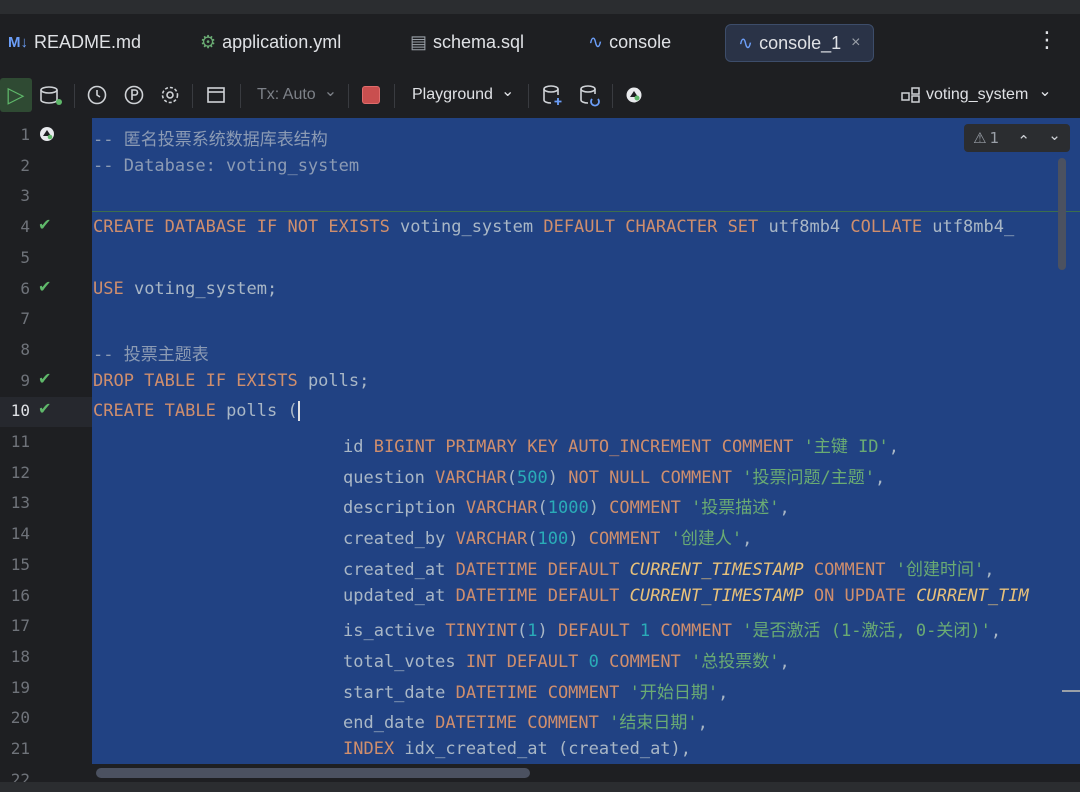  What do you see at coordinates (18, 42) in the screenshot?
I see `markdown-icon: M↓` at bounding box center [18, 42].